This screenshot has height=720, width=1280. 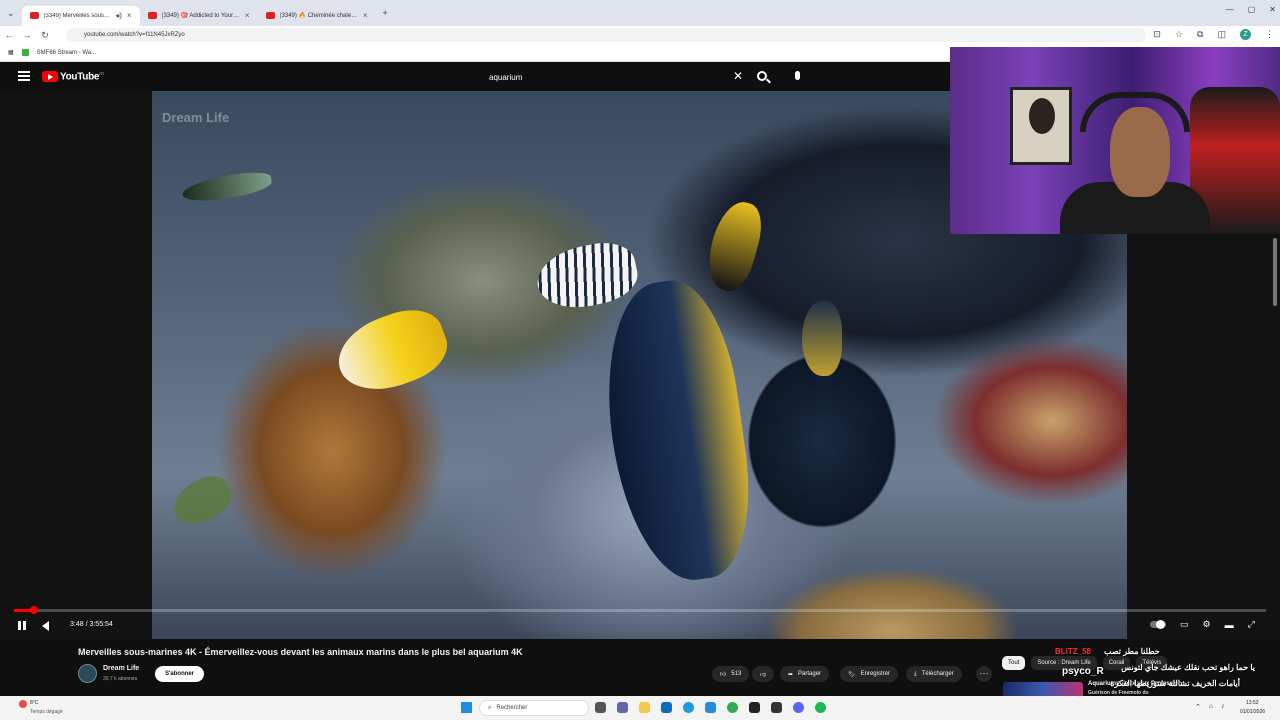 What do you see at coordinates (797, 75) in the screenshot?
I see `microphone-icon` at bounding box center [797, 75].